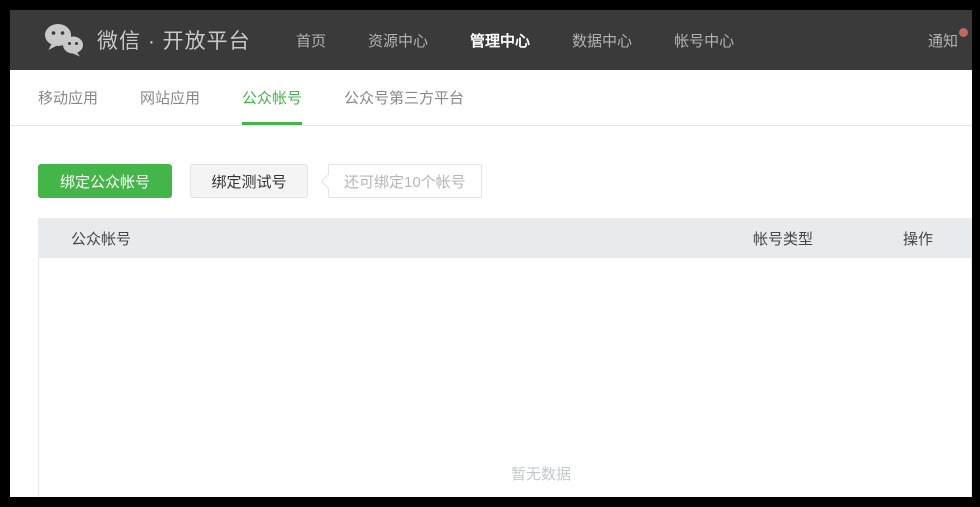 Image resolution: width=980 pixels, height=507 pixels. I want to click on empty-state-text: 暂无数据, so click(541, 474).